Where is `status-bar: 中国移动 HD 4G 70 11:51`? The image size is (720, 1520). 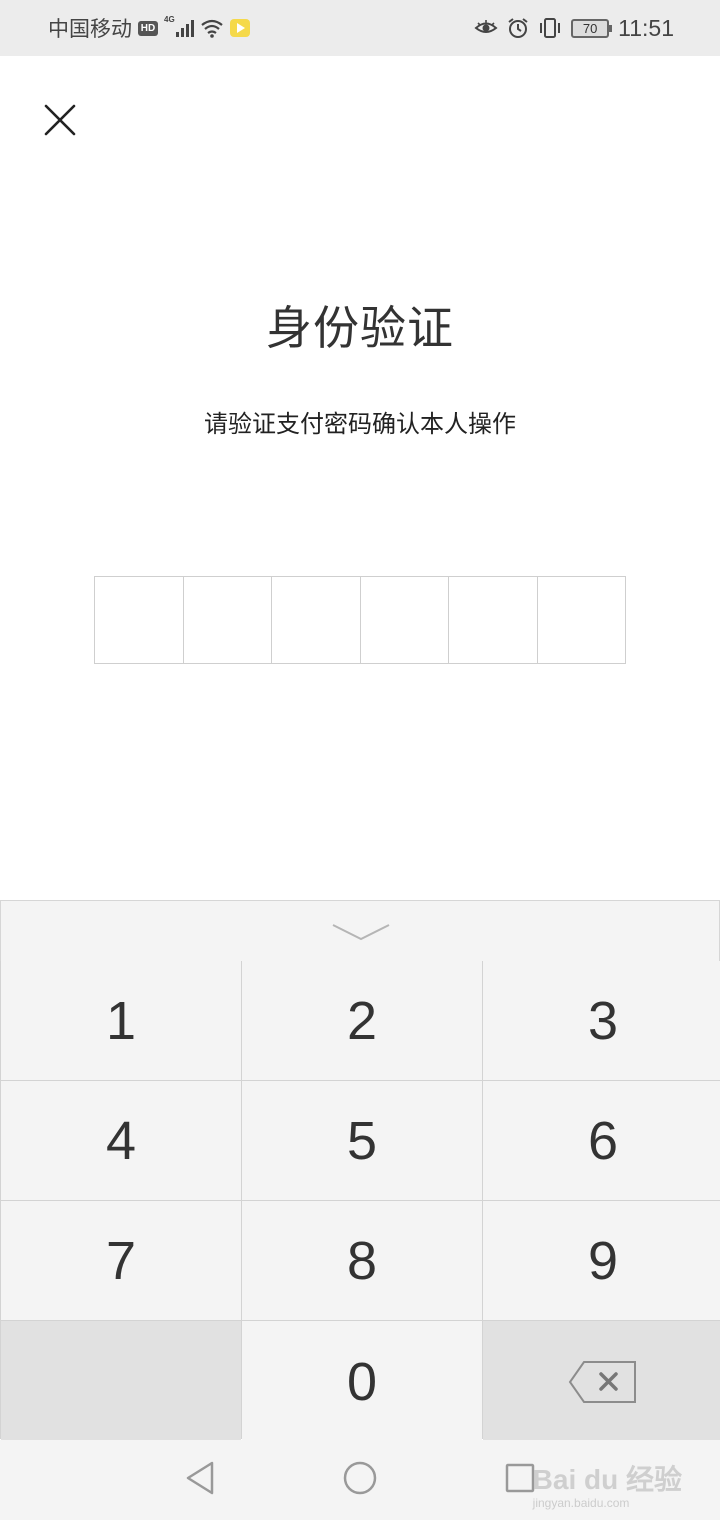 status-bar: 中国移动 HD 4G 70 11:51 is located at coordinates (360, 28).